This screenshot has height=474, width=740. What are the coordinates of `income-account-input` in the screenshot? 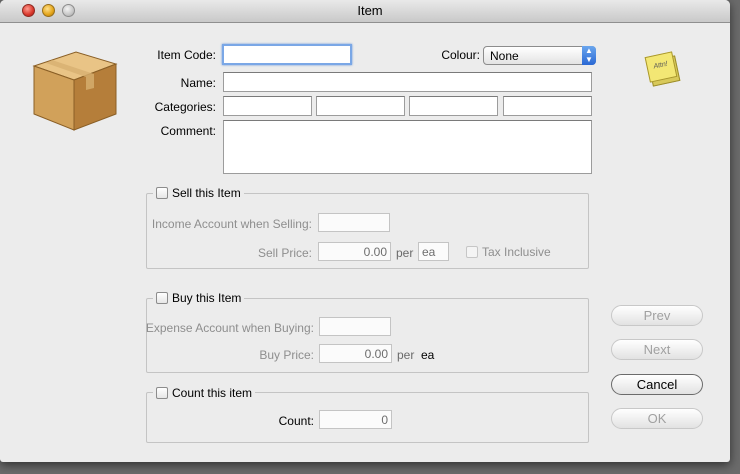 It's located at (354, 222).